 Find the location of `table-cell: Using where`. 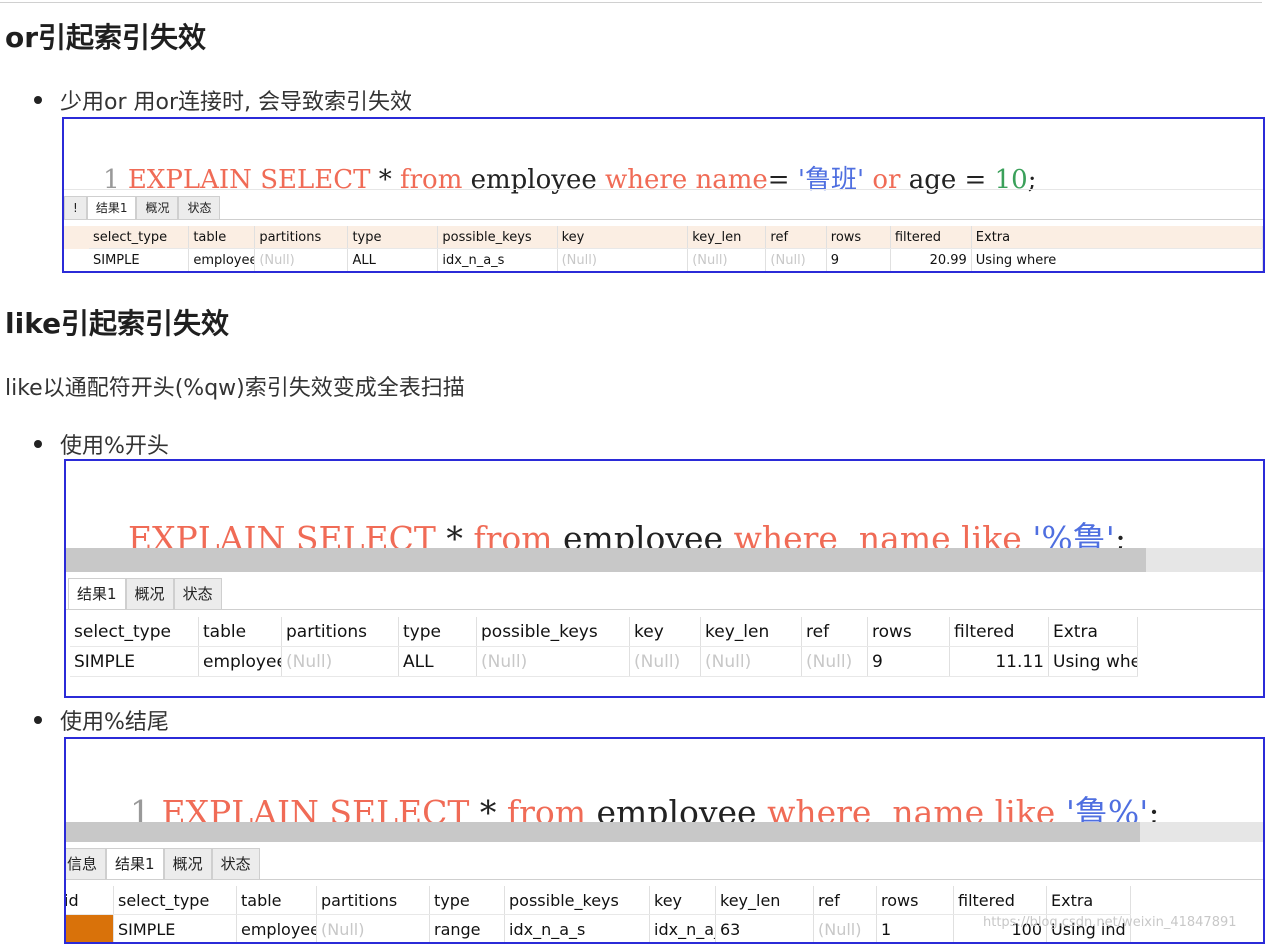

table-cell: Using where is located at coordinates (1117, 259).